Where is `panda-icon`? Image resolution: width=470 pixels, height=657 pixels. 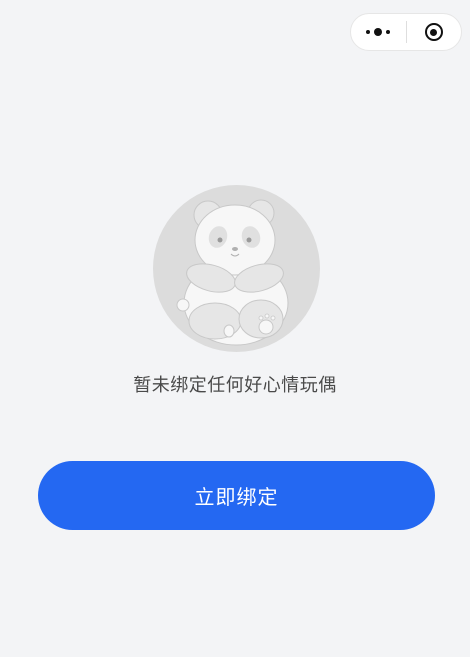 panda-icon is located at coordinates (232, 272).